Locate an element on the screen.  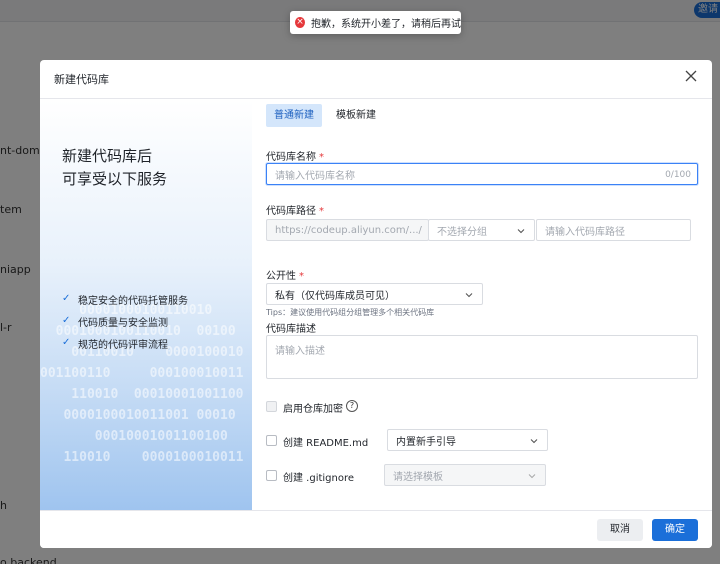
group-select-value: 不选择分组 is located at coordinates (462, 232).